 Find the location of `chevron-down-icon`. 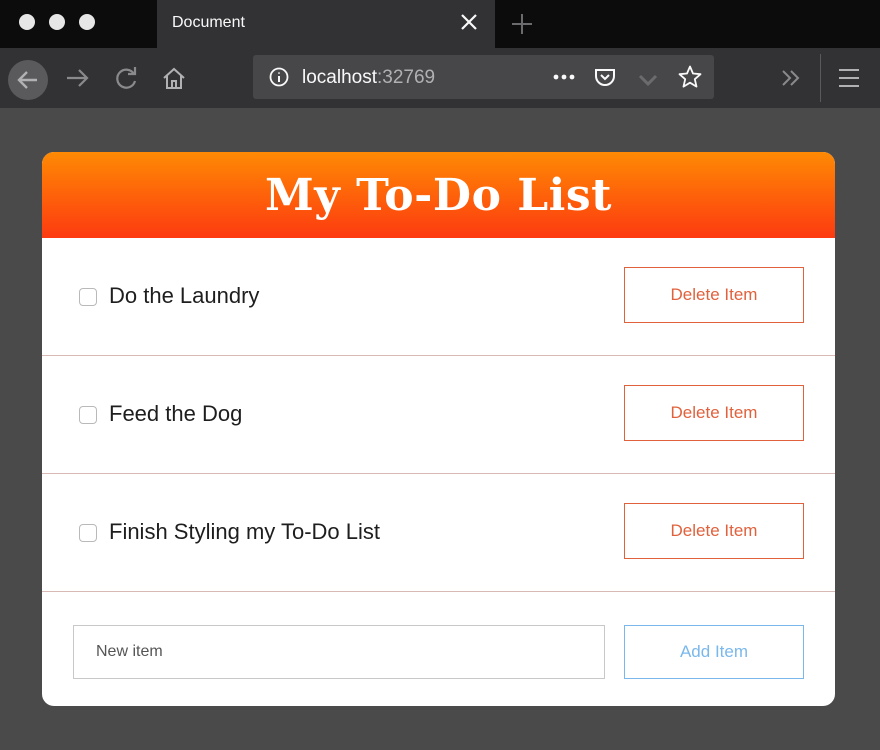

chevron-down-icon is located at coordinates (648, 82).